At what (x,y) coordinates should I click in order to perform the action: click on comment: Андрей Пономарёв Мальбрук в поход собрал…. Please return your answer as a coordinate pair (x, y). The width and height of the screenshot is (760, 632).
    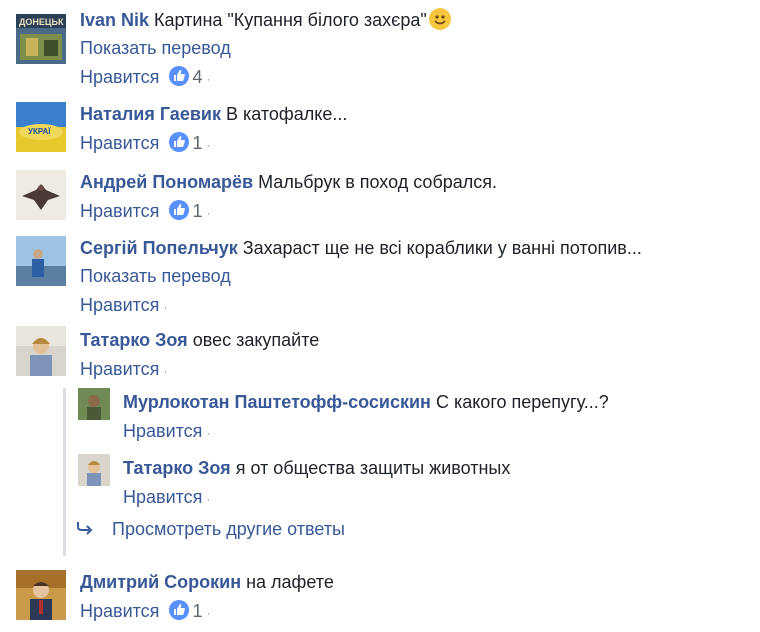
    Looking at the image, I should click on (380, 198).